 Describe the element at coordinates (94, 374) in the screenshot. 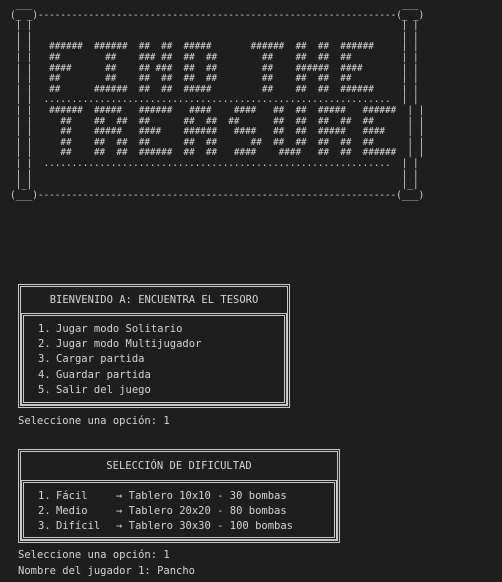

I see `menu-option-4: 4. Guardar partida` at that location.